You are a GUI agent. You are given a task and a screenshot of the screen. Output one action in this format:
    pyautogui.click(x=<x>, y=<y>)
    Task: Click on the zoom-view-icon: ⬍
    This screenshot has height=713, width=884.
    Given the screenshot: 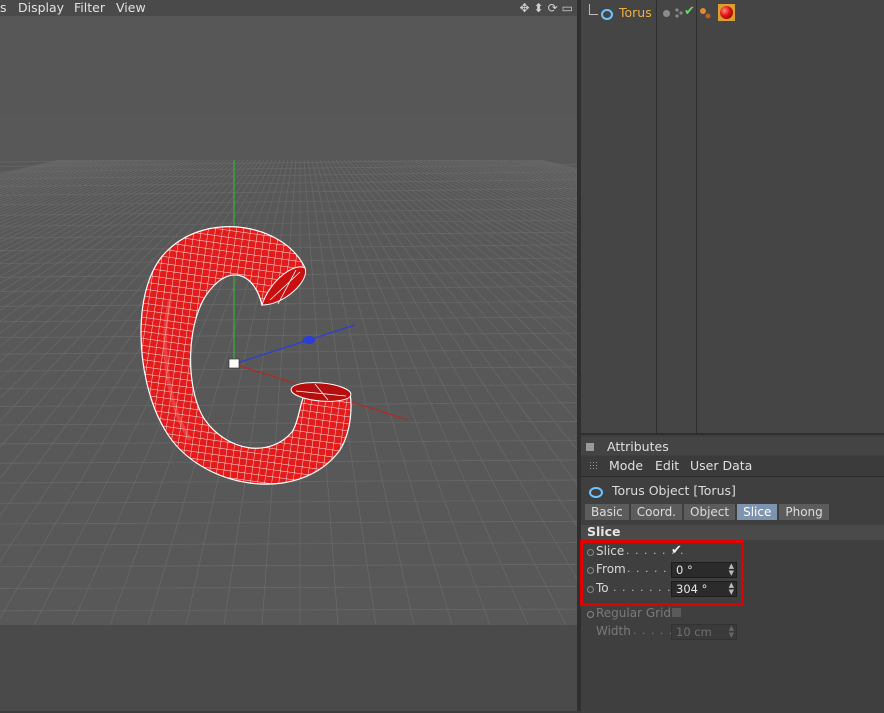 What is the action you would take?
    pyautogui.click(x=539, y=8)
    